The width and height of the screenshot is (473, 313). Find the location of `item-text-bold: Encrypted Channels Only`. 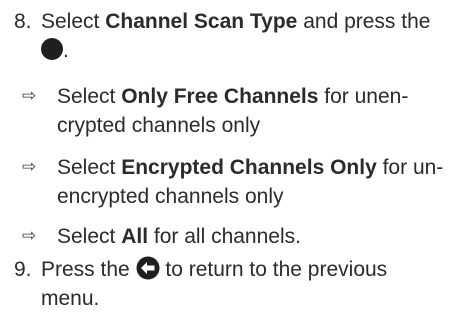

item-text-bold: Encrypted Channels Only is located at coordinates (249, 167).